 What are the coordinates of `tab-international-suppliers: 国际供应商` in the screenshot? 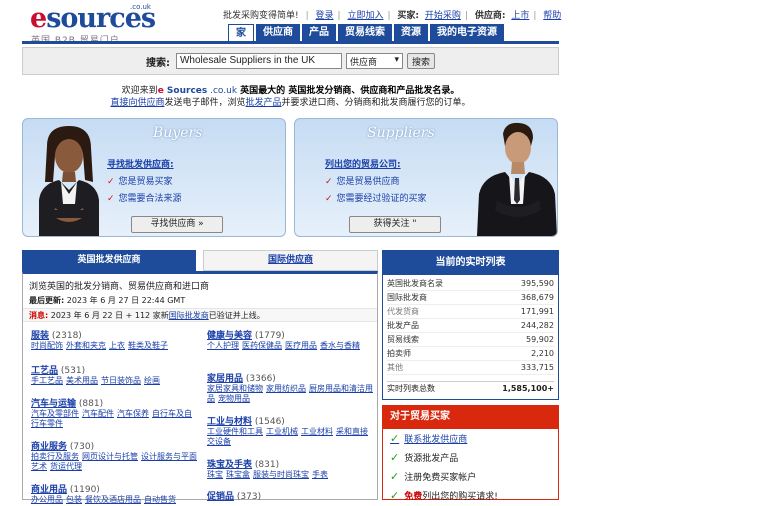 It's located at (290, 260).